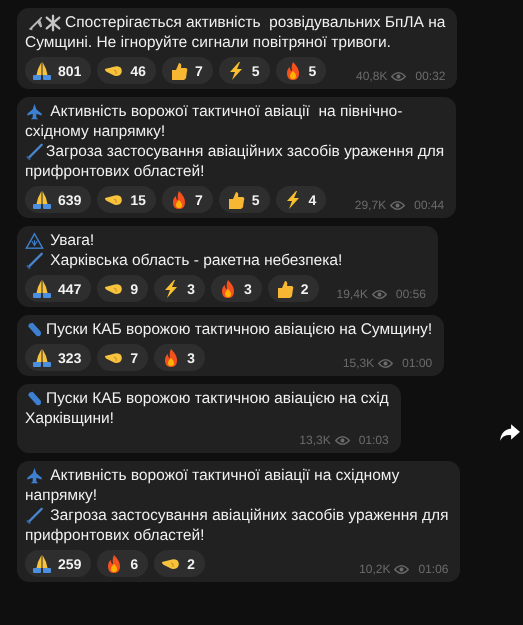  Describe the element at coordinates (417, 363) in the screenshot. I see `message-time: 01:00` at that location.